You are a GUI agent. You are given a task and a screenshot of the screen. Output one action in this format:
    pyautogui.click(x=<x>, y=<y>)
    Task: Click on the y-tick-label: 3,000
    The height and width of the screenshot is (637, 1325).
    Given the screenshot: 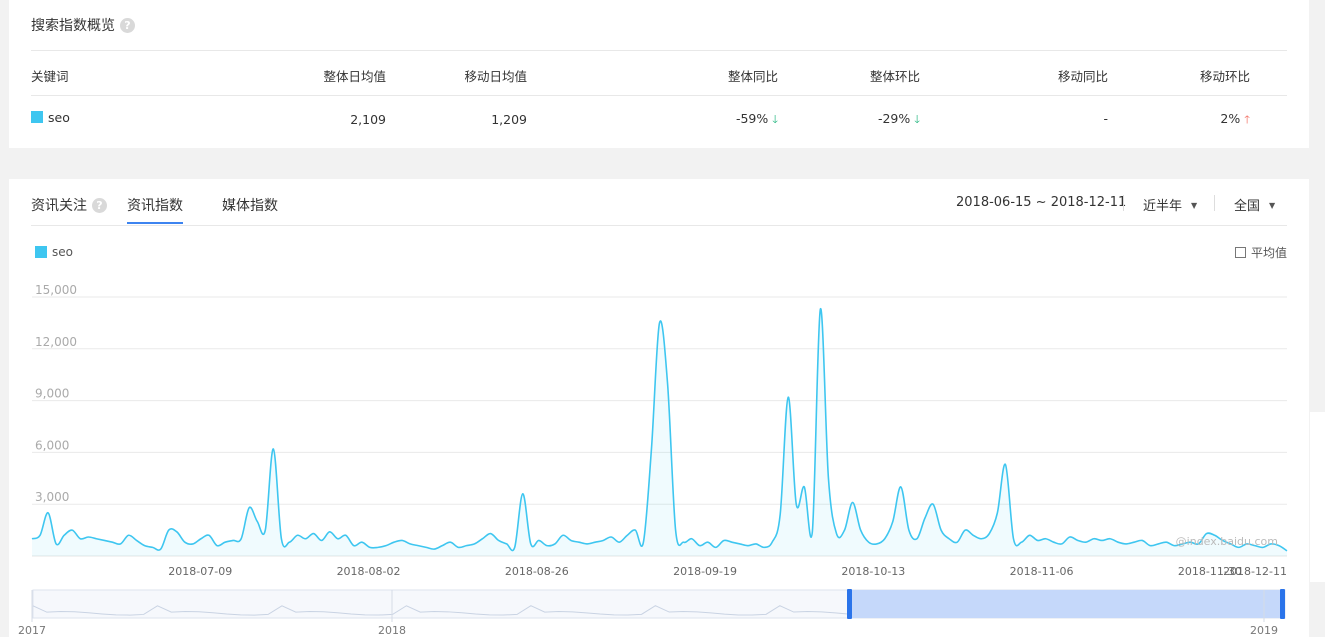 What is the action you would take?
    pyautogui.click(x=52, y=497)
    